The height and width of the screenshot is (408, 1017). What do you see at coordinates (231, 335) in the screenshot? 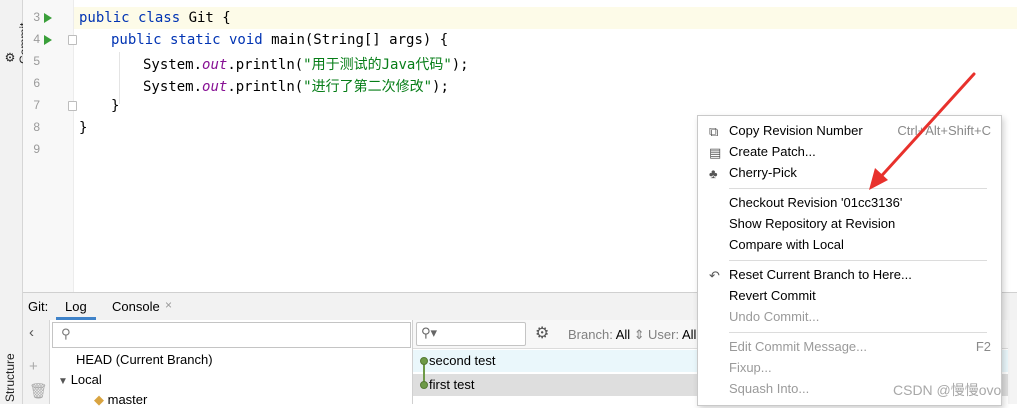
I see `branch-search-input: ⚲` at bounding box center [231, 335].